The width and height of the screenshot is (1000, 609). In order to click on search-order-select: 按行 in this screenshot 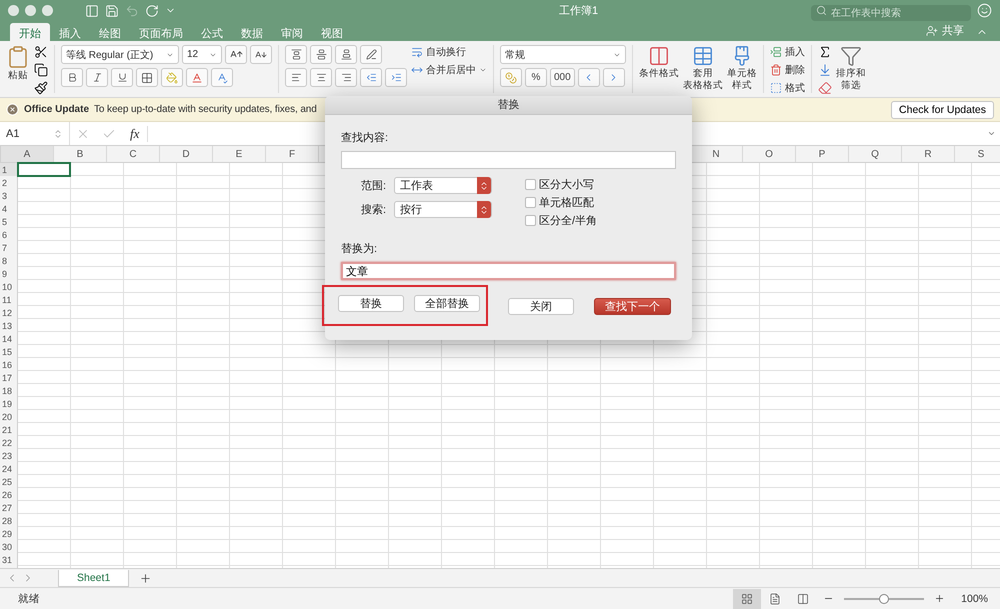, I will do `click(443, 209)`.